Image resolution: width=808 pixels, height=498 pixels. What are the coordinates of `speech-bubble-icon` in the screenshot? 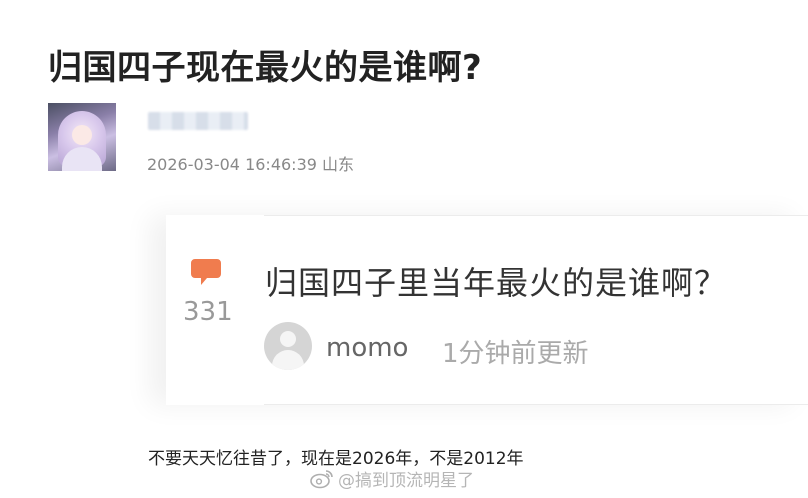 It's located at (206, 272).